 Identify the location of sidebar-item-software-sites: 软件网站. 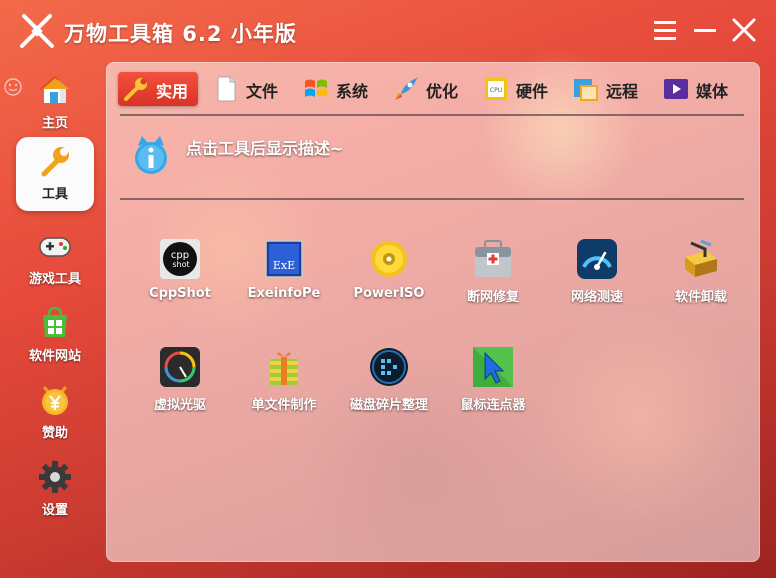
(55, 336).